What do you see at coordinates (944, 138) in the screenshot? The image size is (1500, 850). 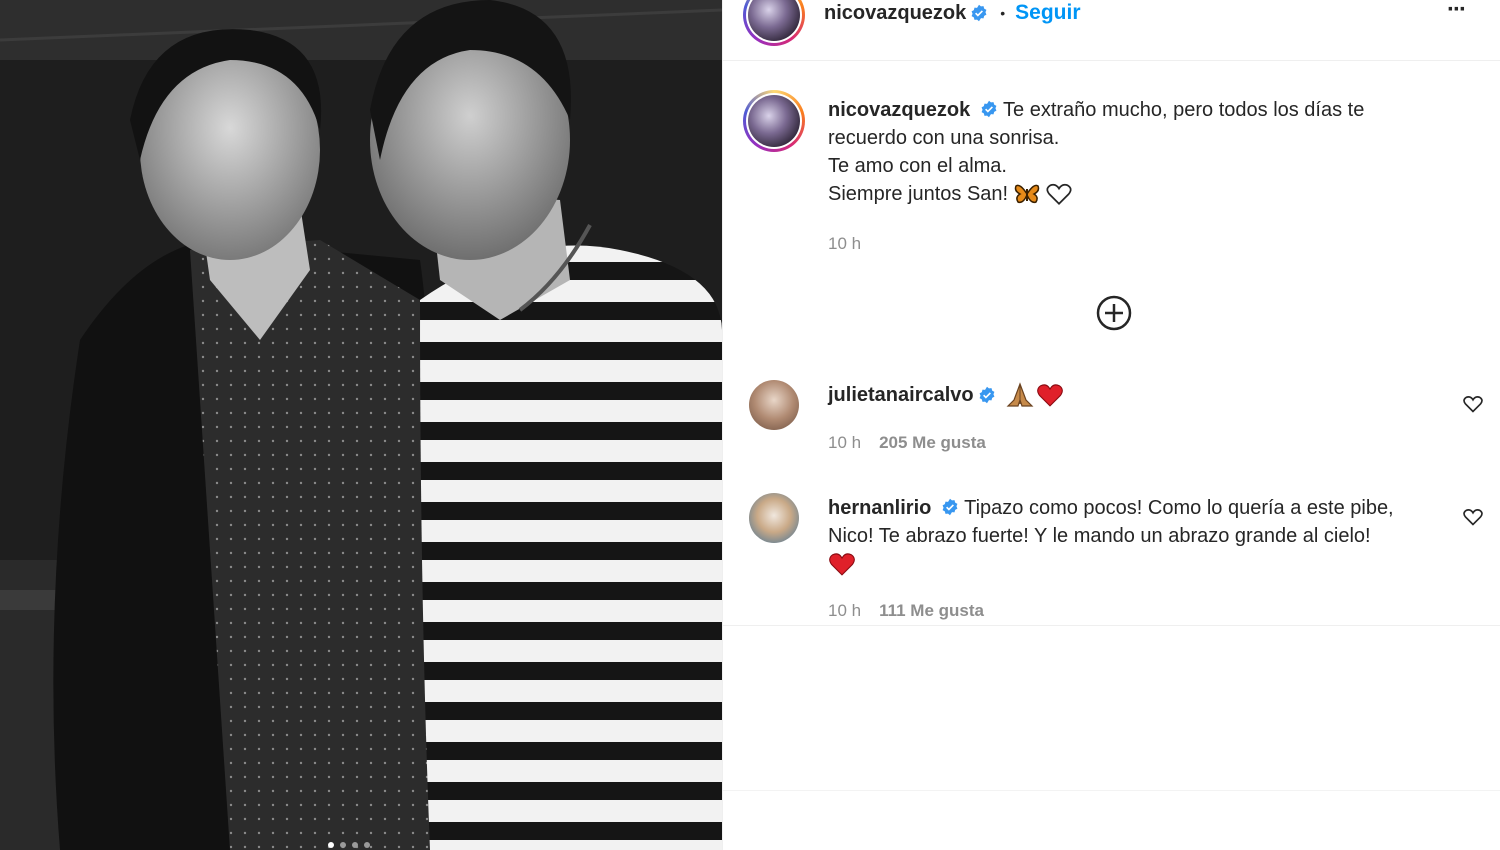 I see `caption-line-2: recuerdo con una sonrisa.` at bounding box center [944, 138].